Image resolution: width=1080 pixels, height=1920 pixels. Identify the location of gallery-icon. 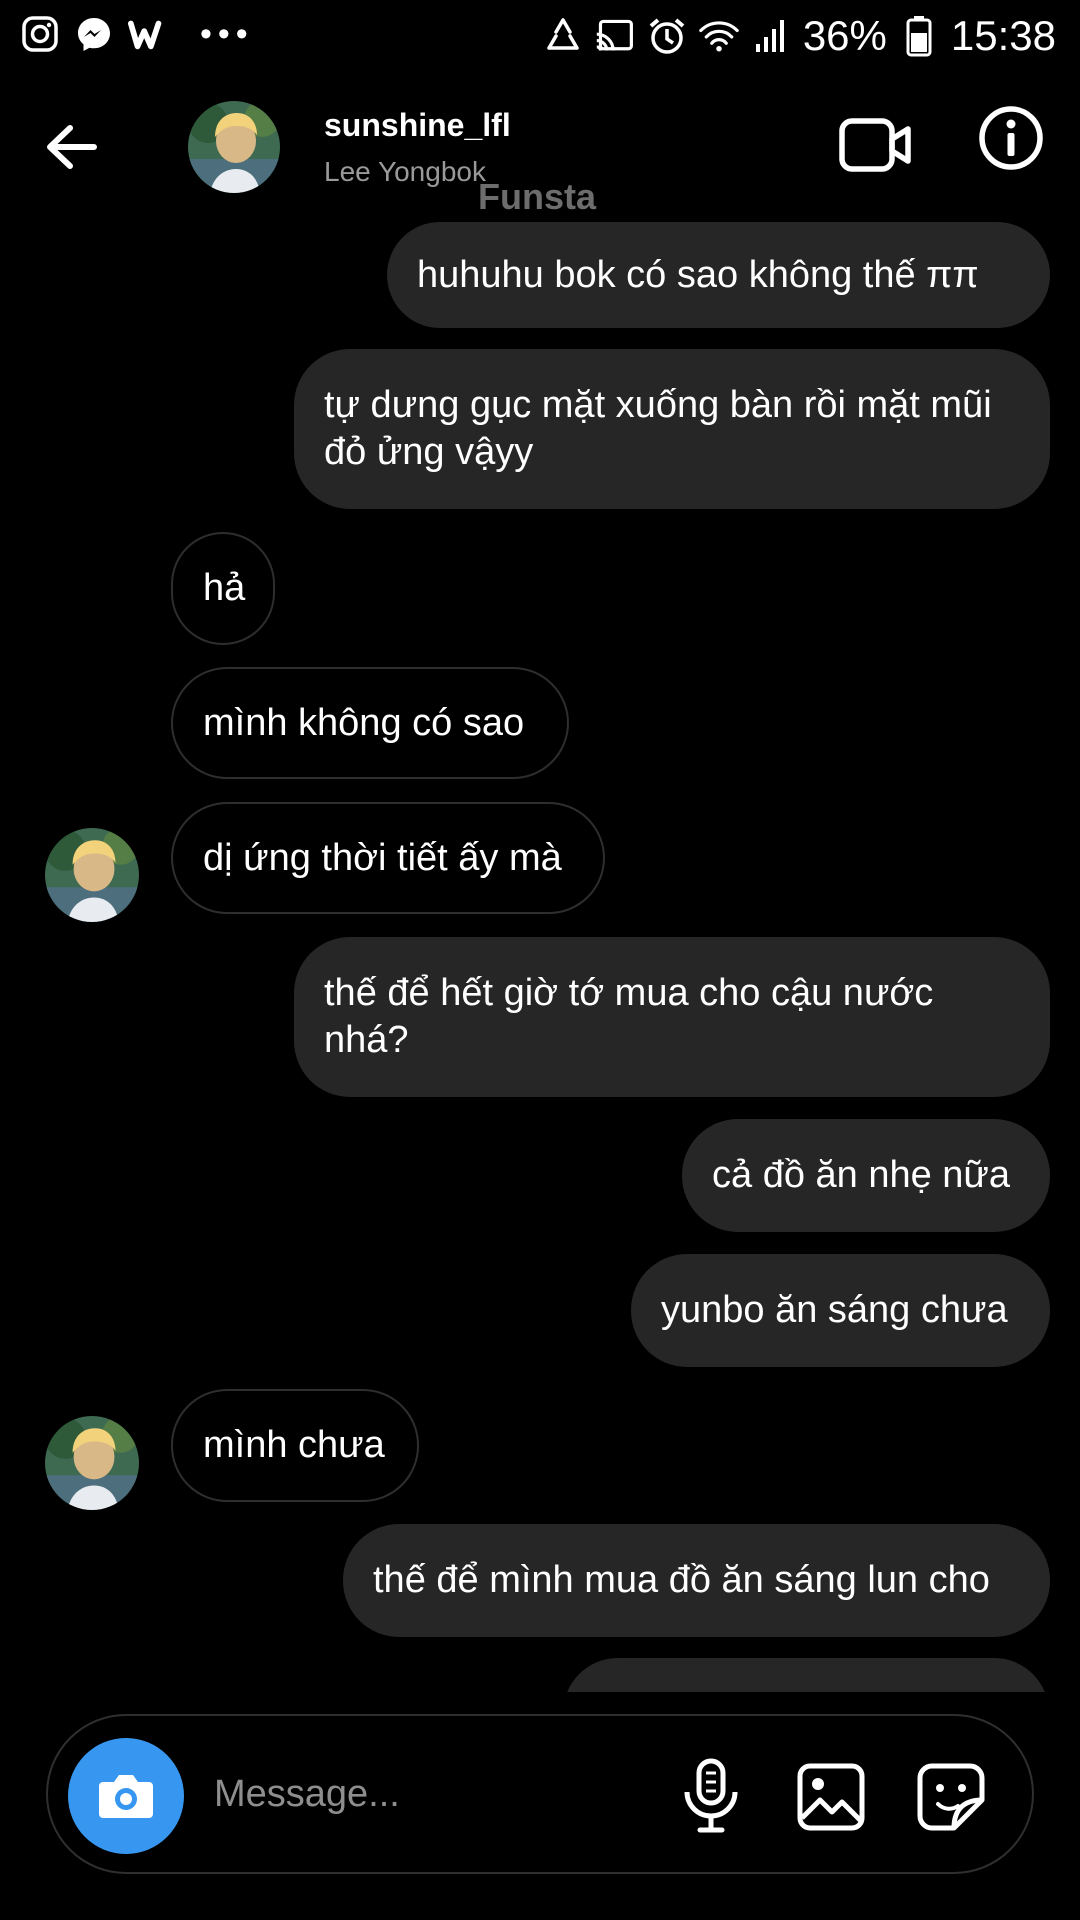
(831, 1797).